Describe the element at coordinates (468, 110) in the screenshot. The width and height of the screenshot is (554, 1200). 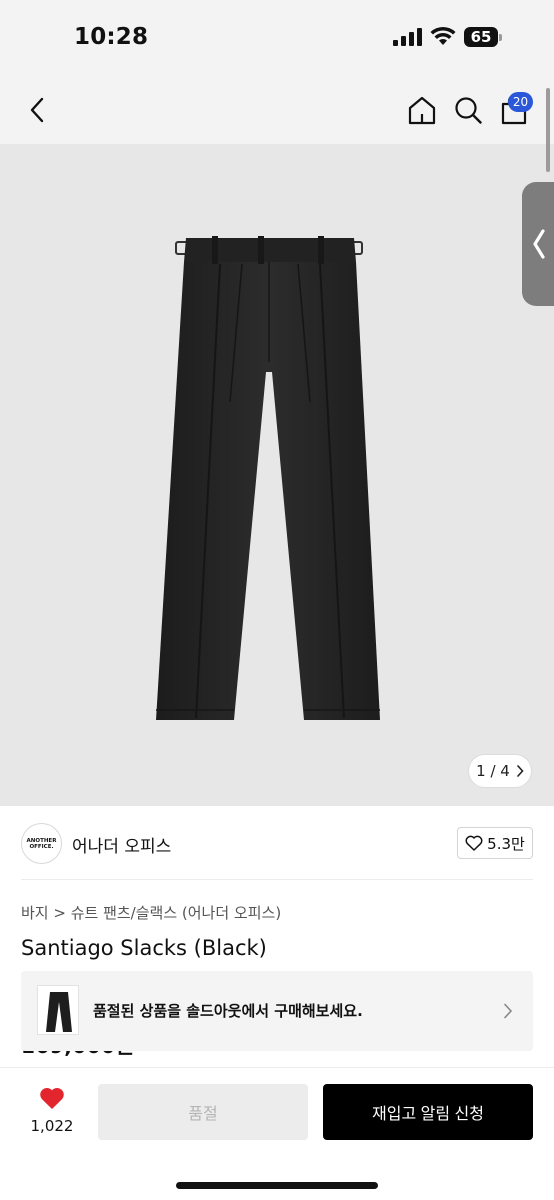
I see `search-icon` at that location.